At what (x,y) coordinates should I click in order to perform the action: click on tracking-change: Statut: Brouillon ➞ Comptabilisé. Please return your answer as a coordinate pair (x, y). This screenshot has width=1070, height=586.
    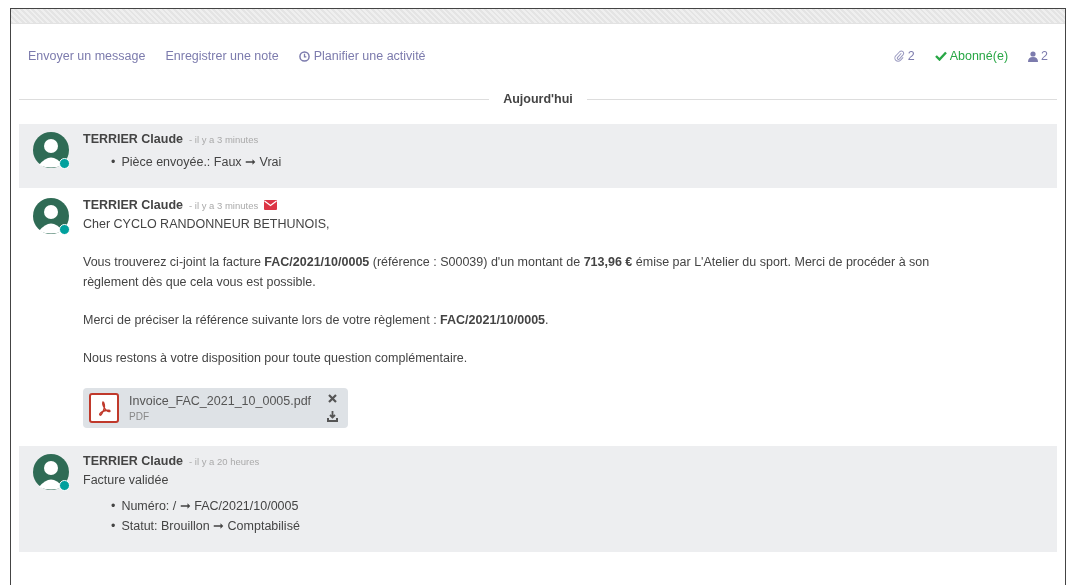
    Looking at the image, I should click on (210, 526).